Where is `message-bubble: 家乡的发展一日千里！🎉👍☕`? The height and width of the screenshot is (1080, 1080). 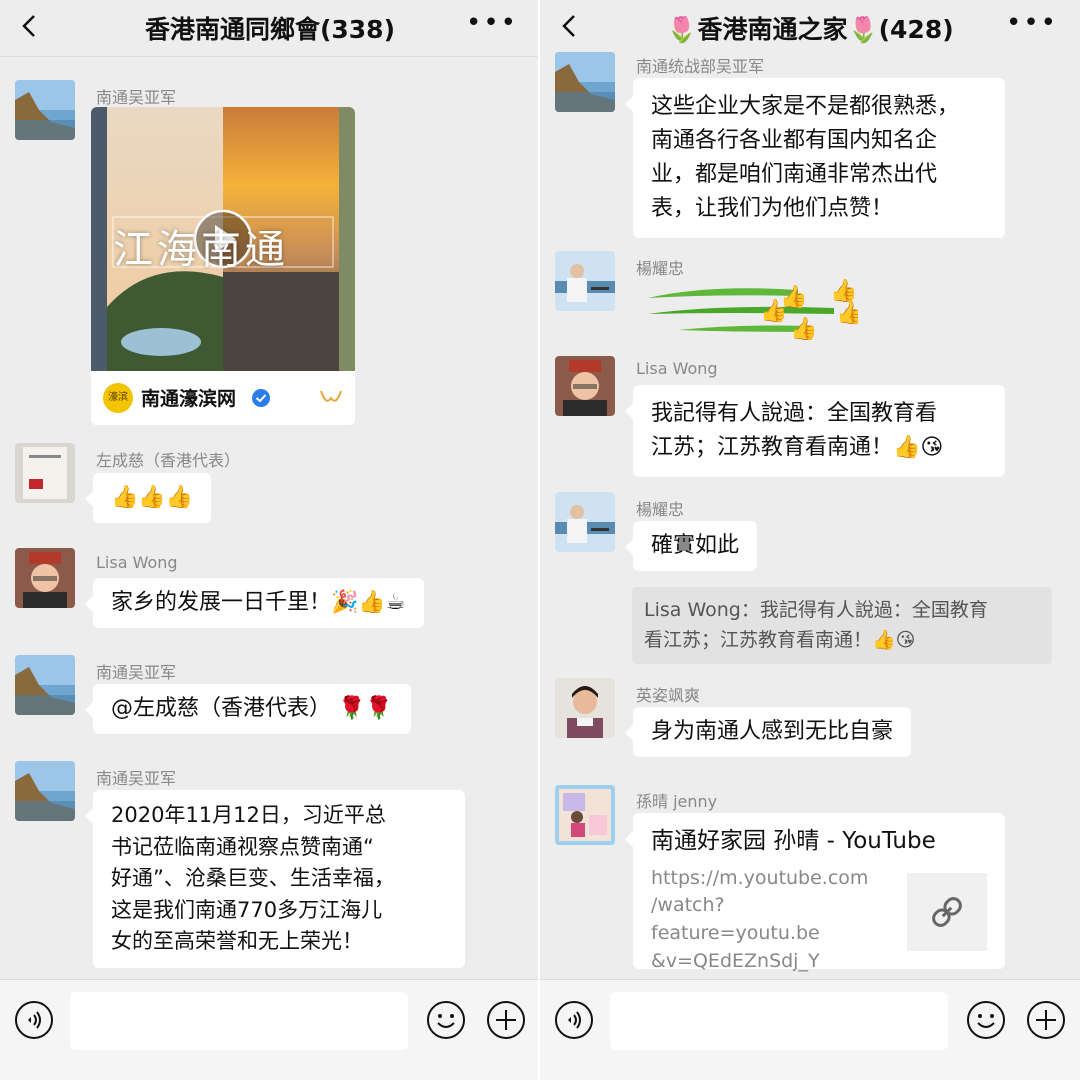
message-bubble: 家乡的发展一日千里！🎉👍☕ is located at coordinates (254, 603).